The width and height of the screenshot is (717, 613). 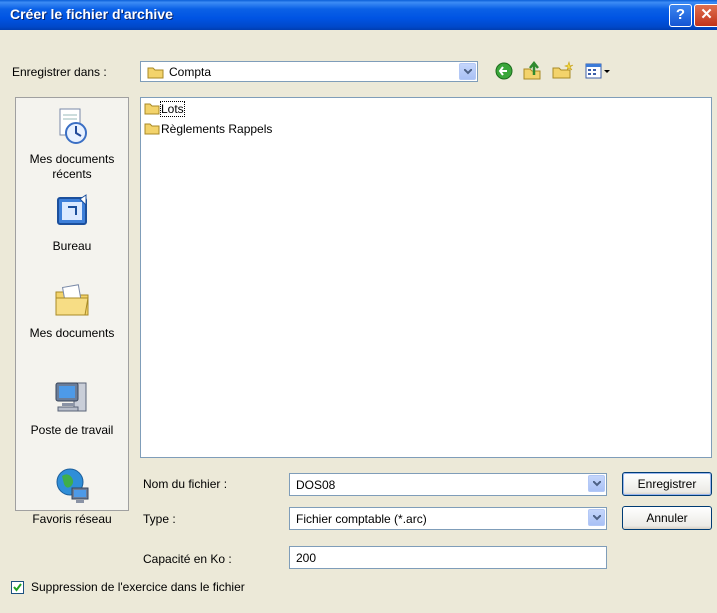 I want to click on filename-input: DOS08, so click(x=448, y=484).